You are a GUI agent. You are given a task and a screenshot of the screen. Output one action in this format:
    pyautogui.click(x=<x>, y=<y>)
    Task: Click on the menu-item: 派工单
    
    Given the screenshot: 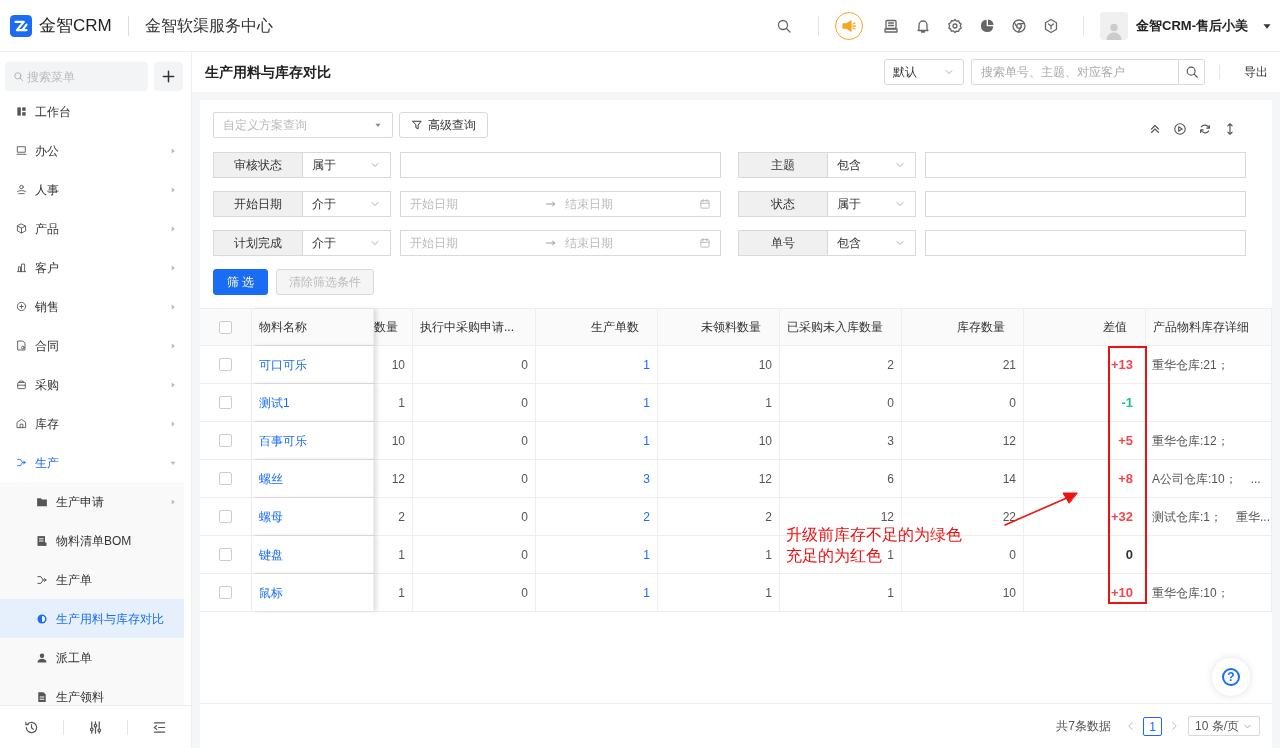 What is the action you would take?
    pyautogui.click(x=92, y=657)
    